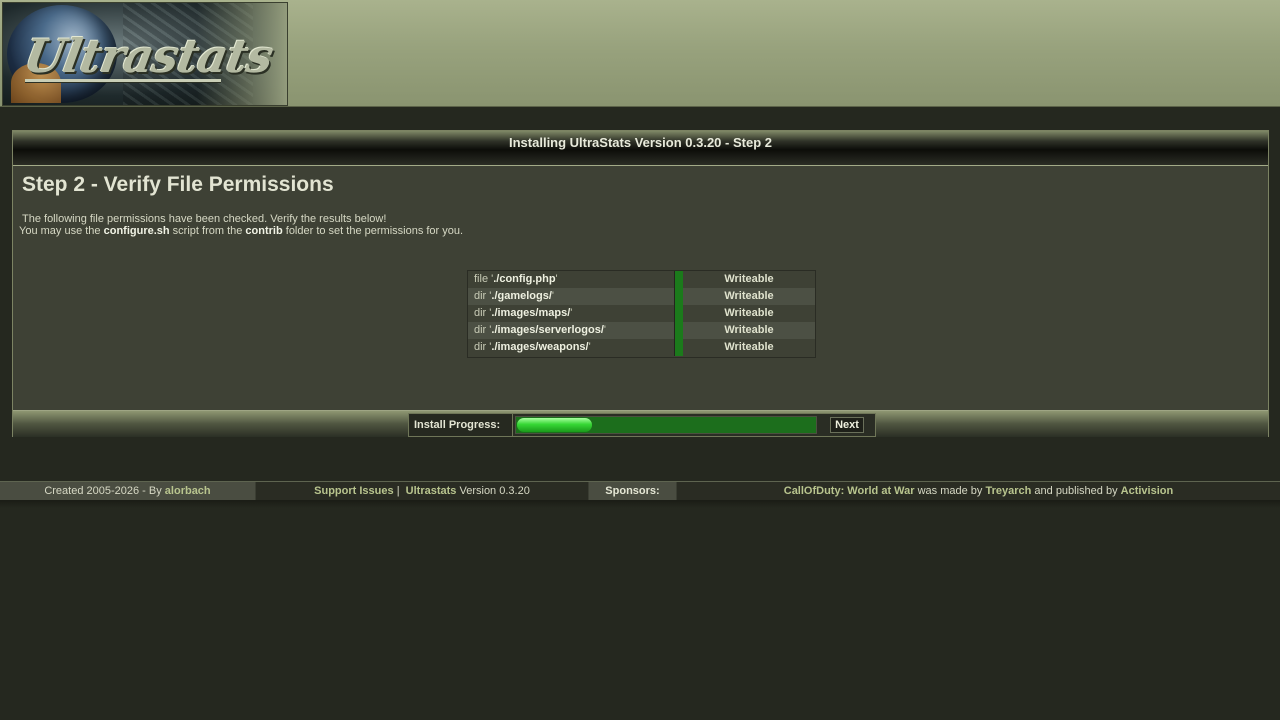 The height and width of the screenshot is (720, 1280). Describe the element at coordinates (136, 231) in the screenshot. I see `script-name: configure.sh` at that location.